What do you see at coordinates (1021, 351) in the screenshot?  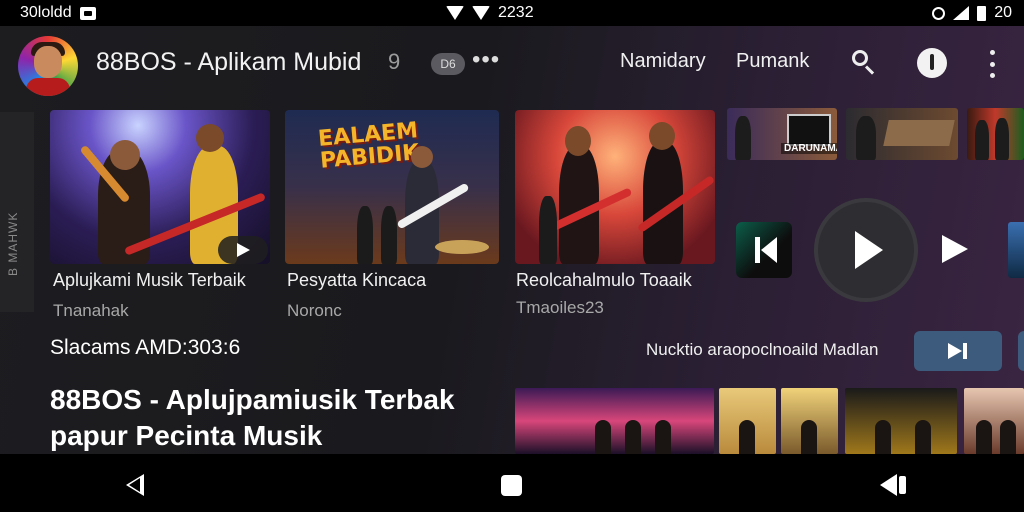 I see `secondary-button` at bounding box center [1021, 351].